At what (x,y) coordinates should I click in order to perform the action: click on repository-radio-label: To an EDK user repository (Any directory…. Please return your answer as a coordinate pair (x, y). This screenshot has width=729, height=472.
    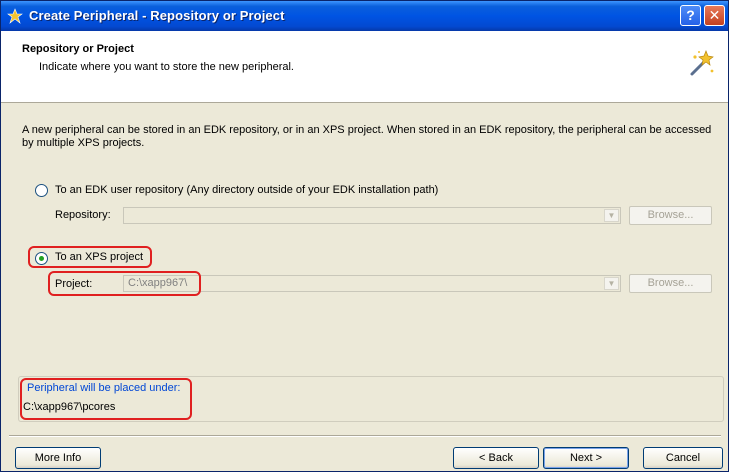
    Looking at the image, I should click on (246, 190).